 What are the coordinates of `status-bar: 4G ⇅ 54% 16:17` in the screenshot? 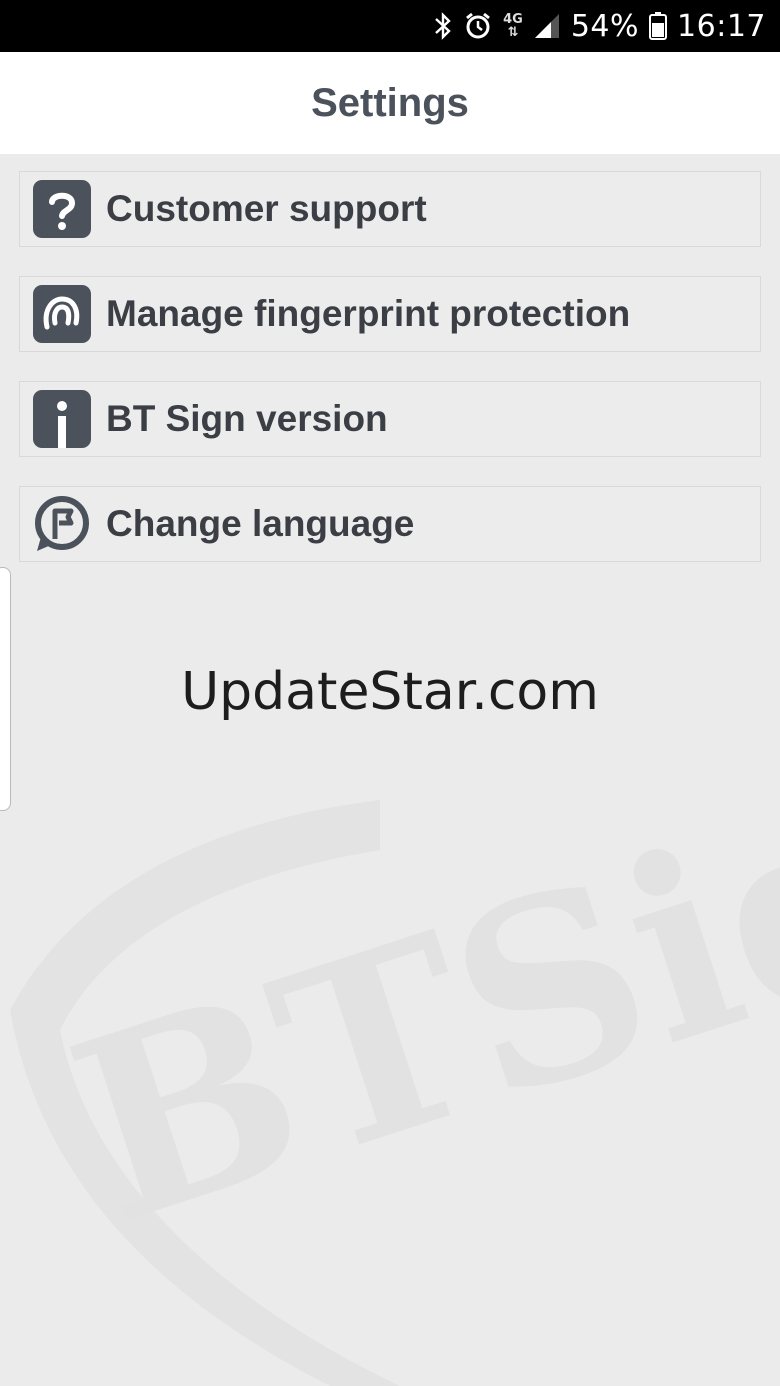 It's located at (390, 26).